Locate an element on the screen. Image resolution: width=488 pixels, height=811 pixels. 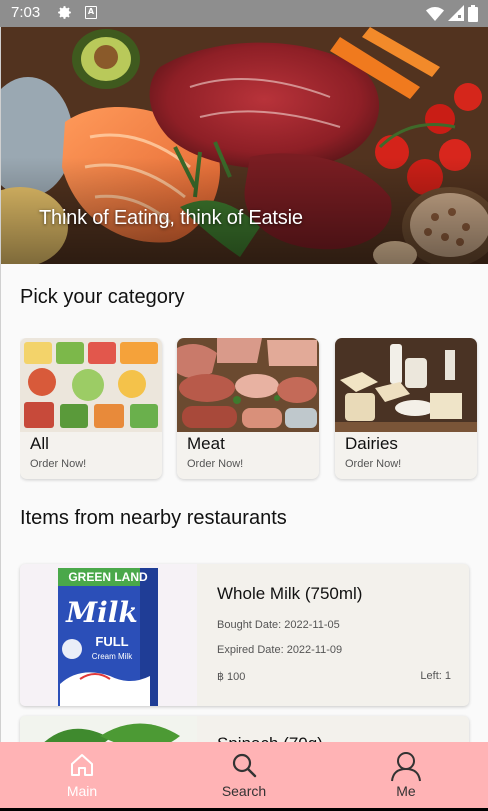
signal-icon is located at coordinates (456, 13).